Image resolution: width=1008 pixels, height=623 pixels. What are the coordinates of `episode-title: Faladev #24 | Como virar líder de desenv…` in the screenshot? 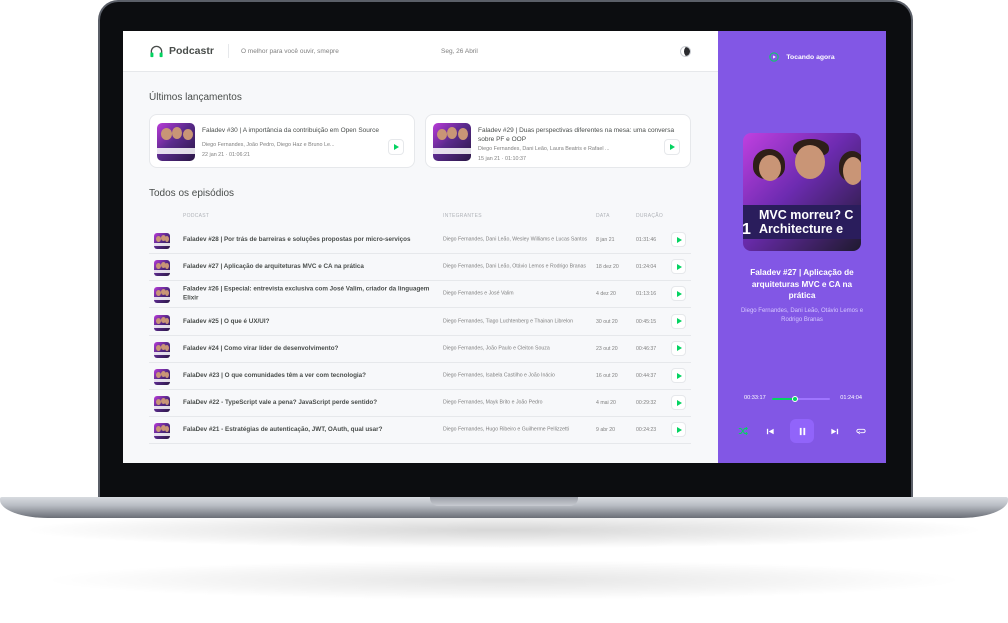 It's located at (307, 349).